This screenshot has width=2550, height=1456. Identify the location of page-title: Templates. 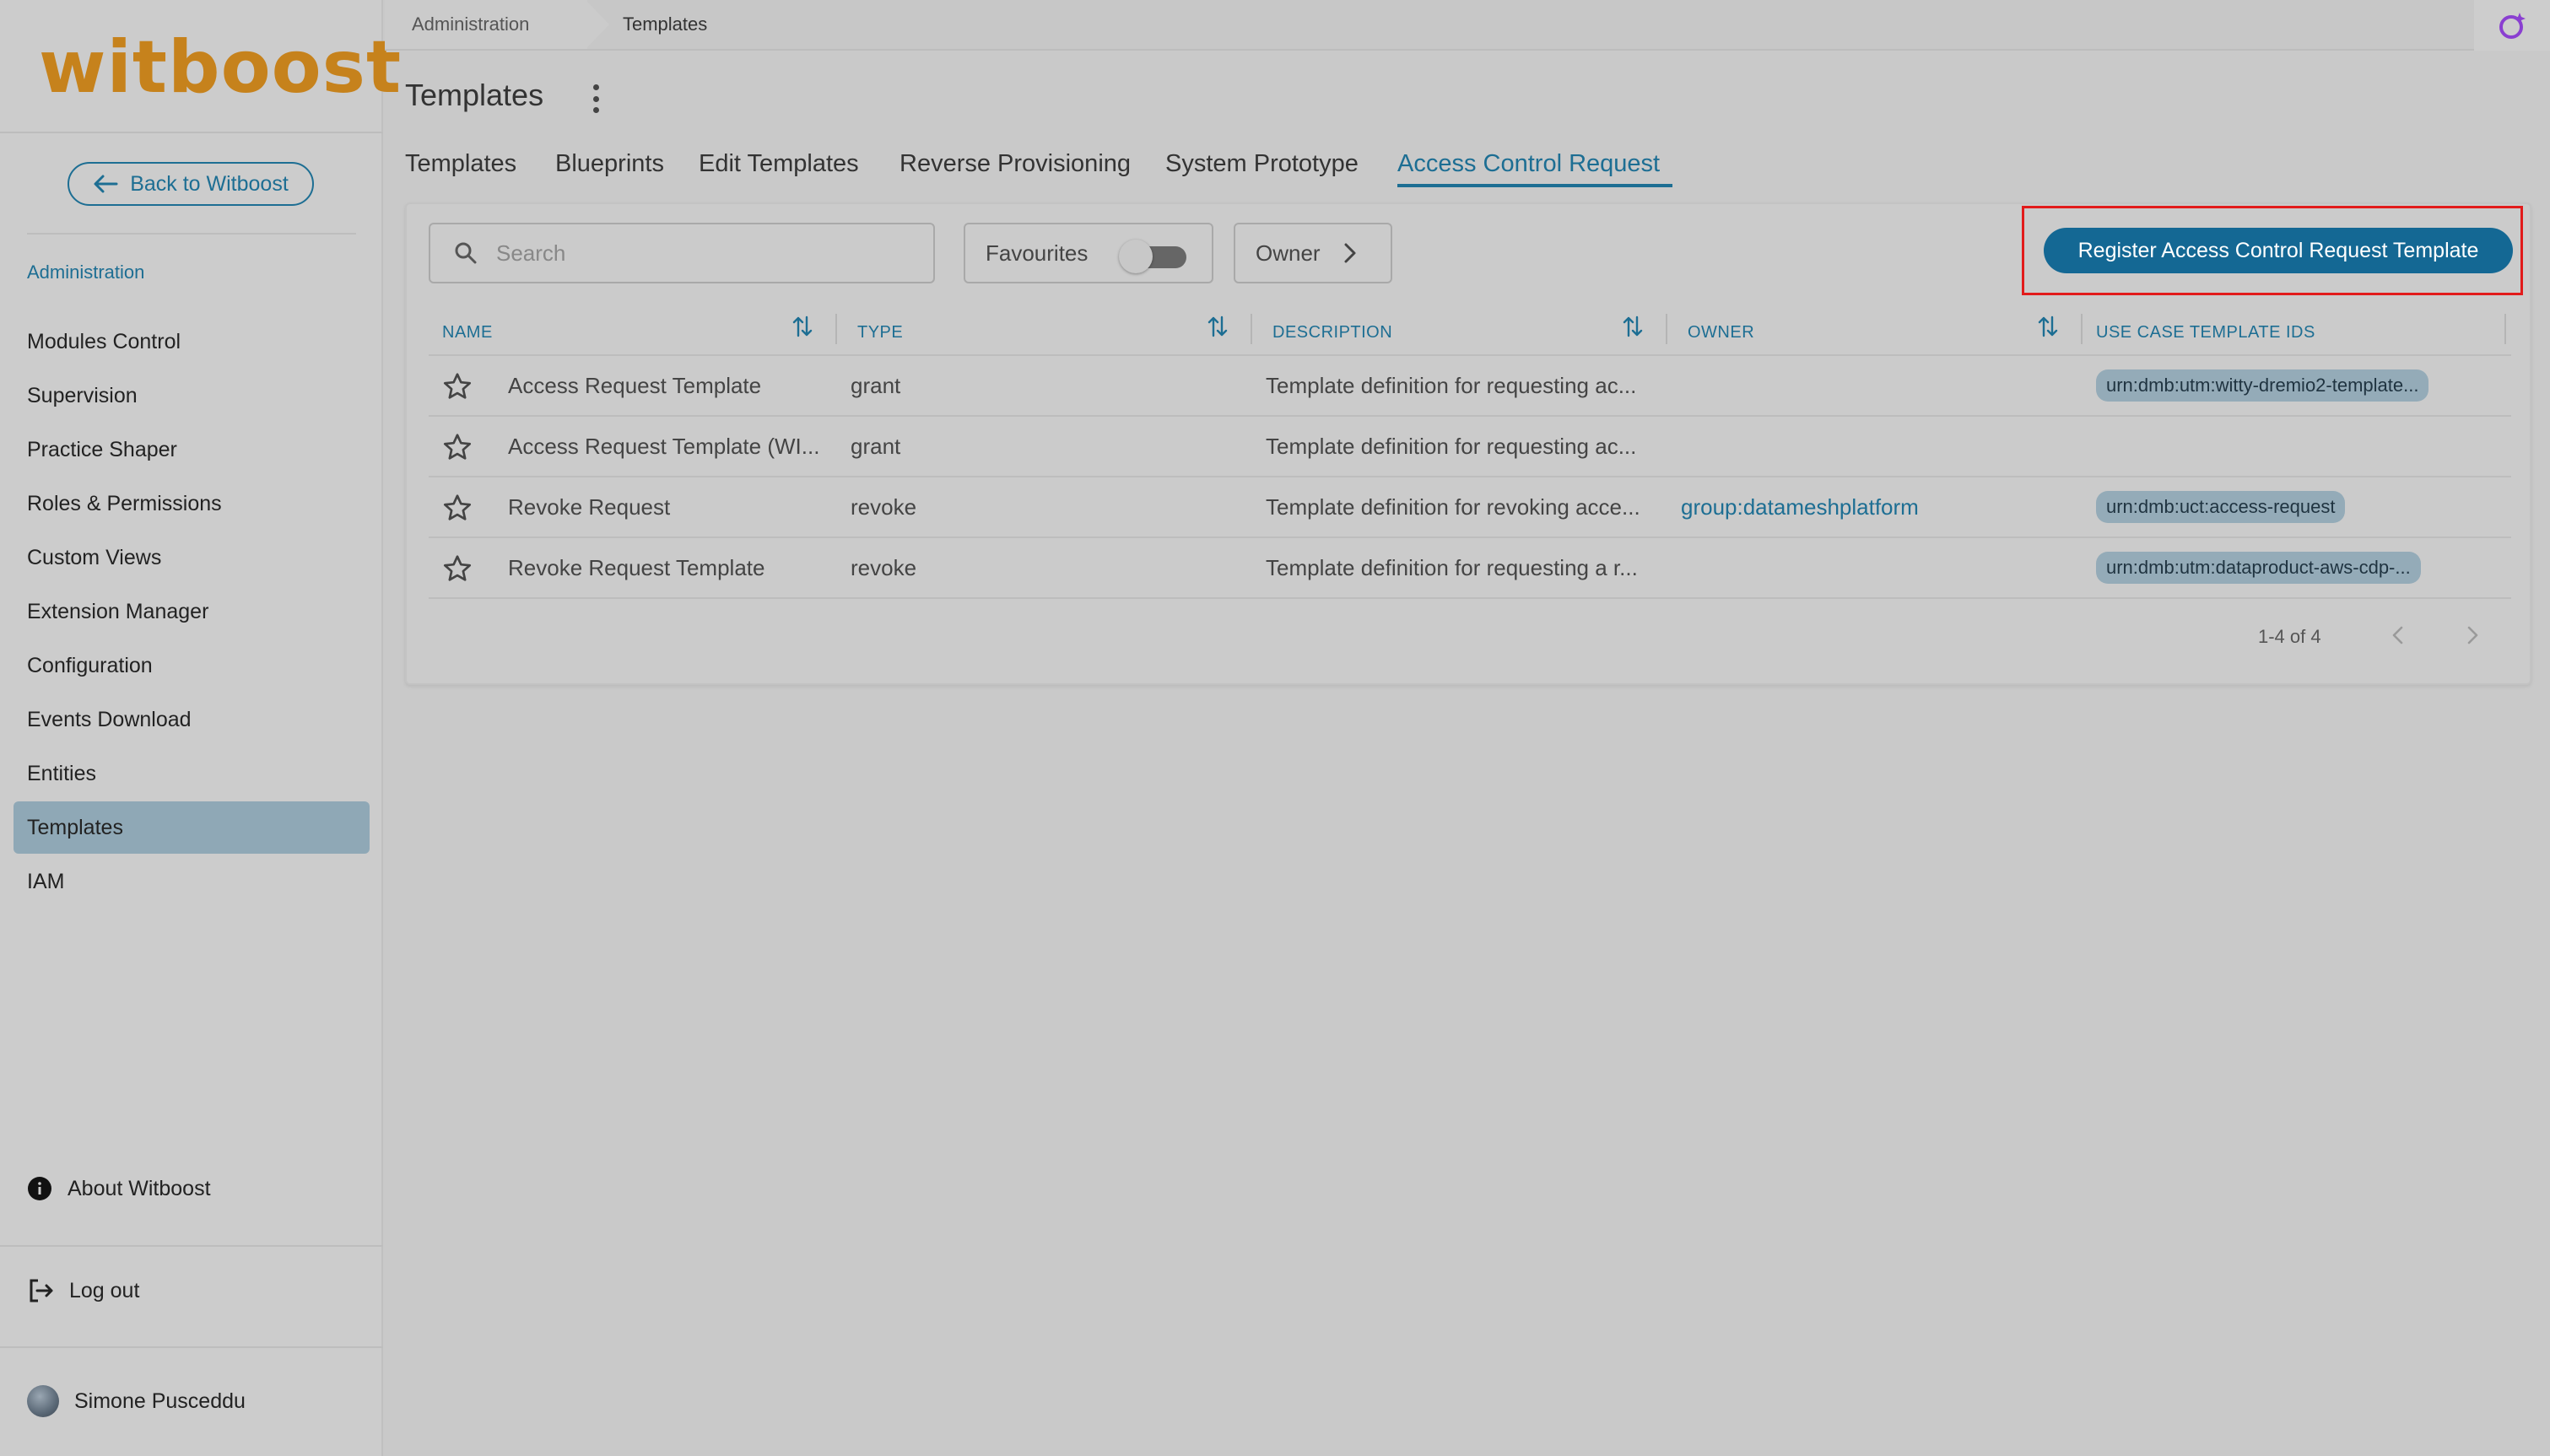
(474, 95).